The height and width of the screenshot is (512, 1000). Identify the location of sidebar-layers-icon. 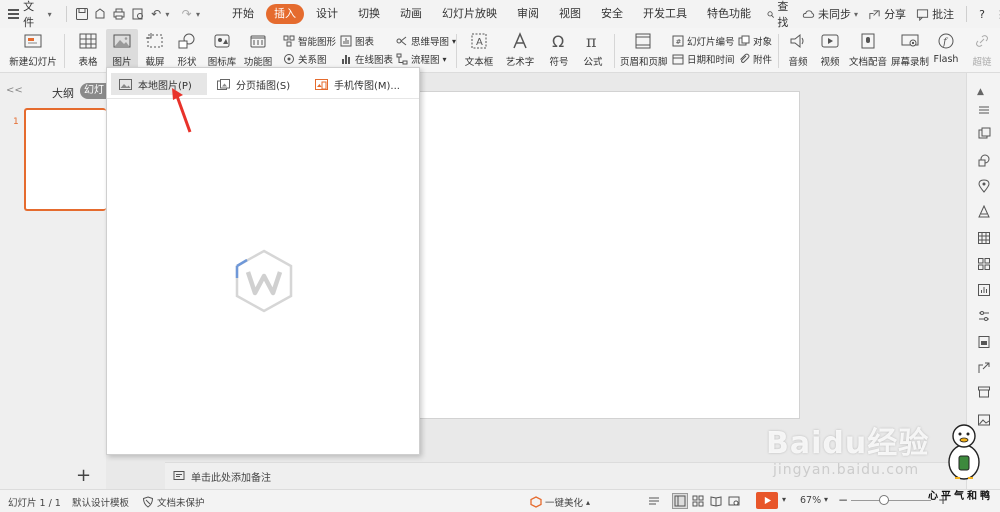
(984, 134).